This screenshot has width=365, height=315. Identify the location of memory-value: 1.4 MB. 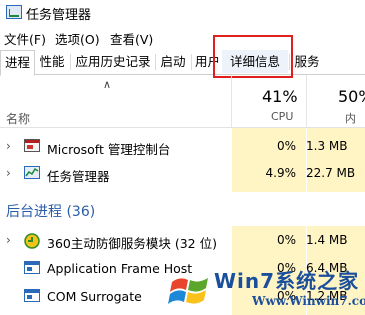
(327, 240).